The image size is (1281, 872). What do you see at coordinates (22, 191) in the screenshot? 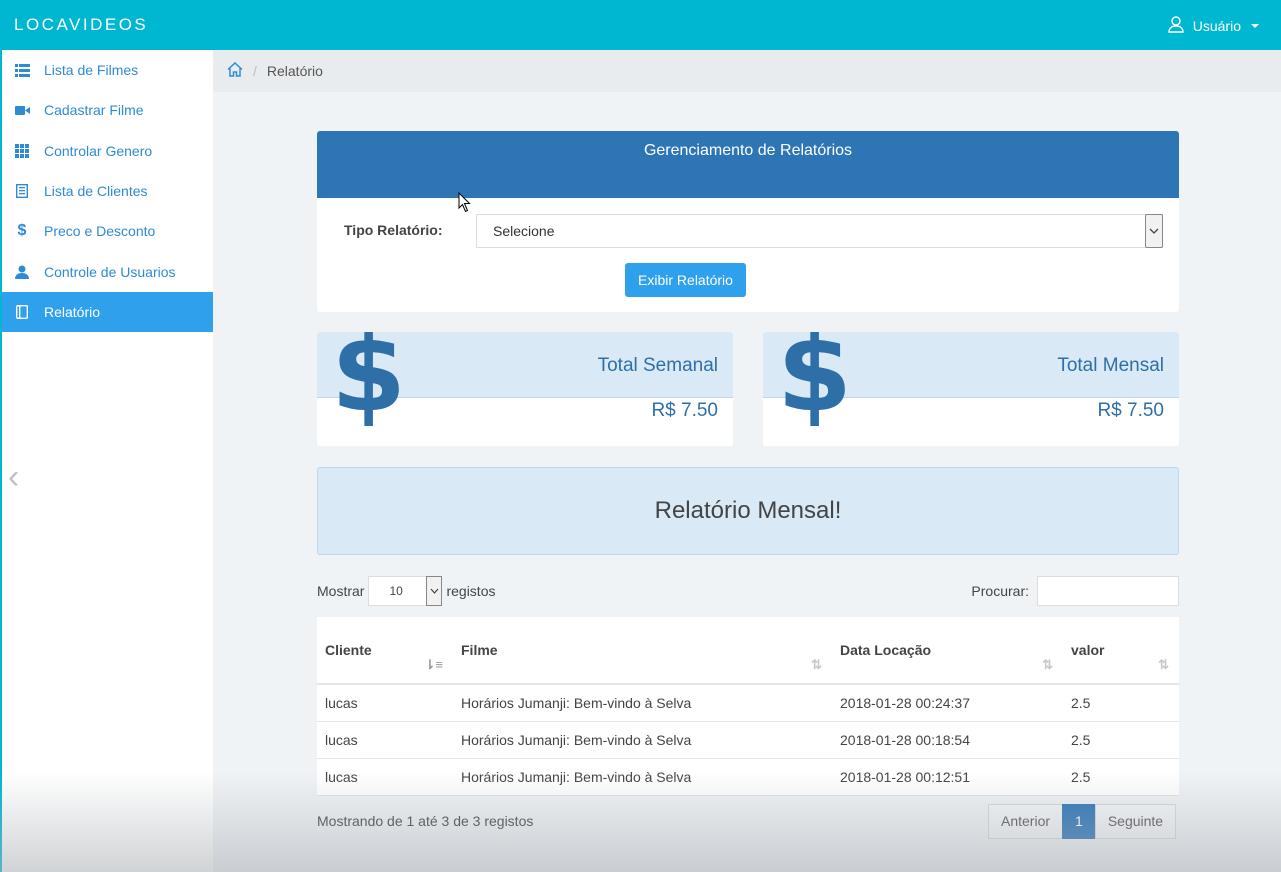
I see `address-book-icon` at bounding box center [22, 191].